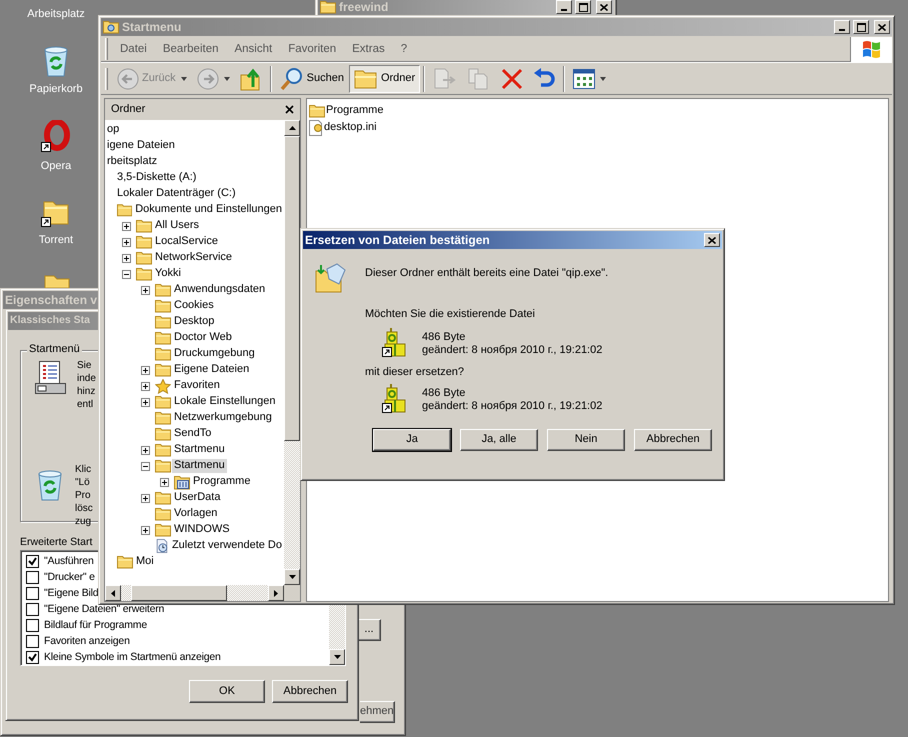 The height and width of the screenshot is (737, 908). I want to click on tree-item: Lokaler Datenträger (C:), so click(176, 194).